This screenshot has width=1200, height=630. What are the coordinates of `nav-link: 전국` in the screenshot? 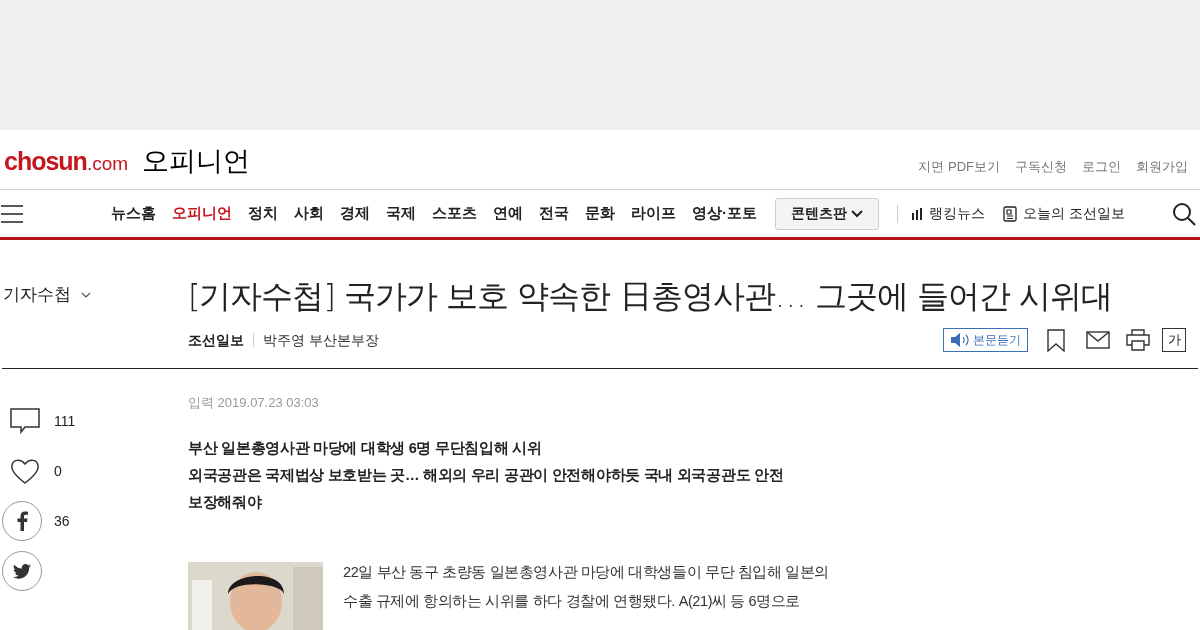 It's located at (554, 213).